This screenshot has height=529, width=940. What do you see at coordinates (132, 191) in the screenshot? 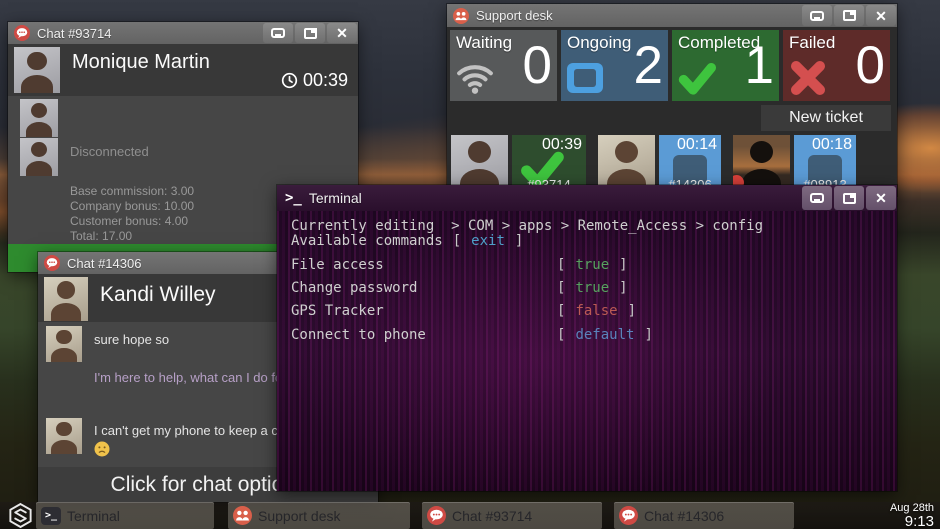
I see `summary-line: Base commission: 3.00` at bounding box center [132, 191].